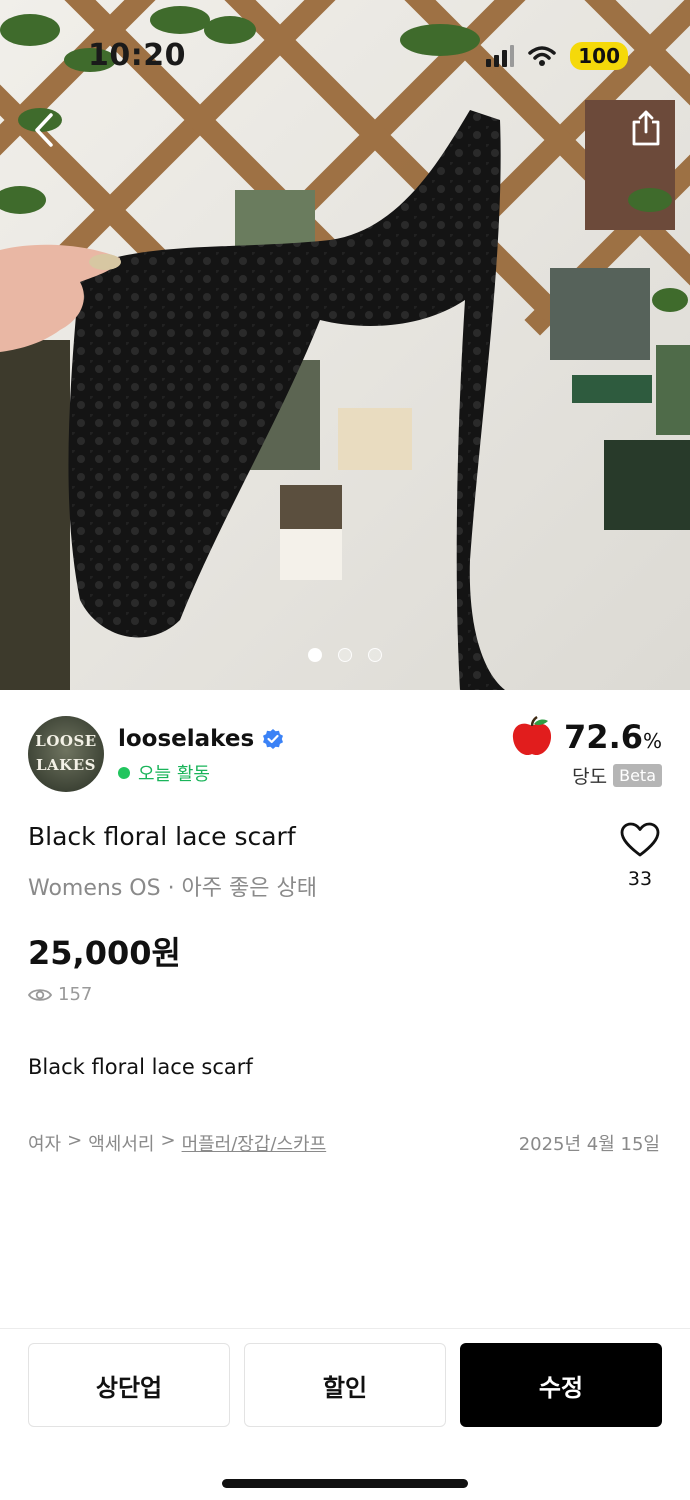 The width and height of the screenshot is (690, 1500). I want to click on bottom-action-bar: 상단업 할인 수정, so click(345, 1414).